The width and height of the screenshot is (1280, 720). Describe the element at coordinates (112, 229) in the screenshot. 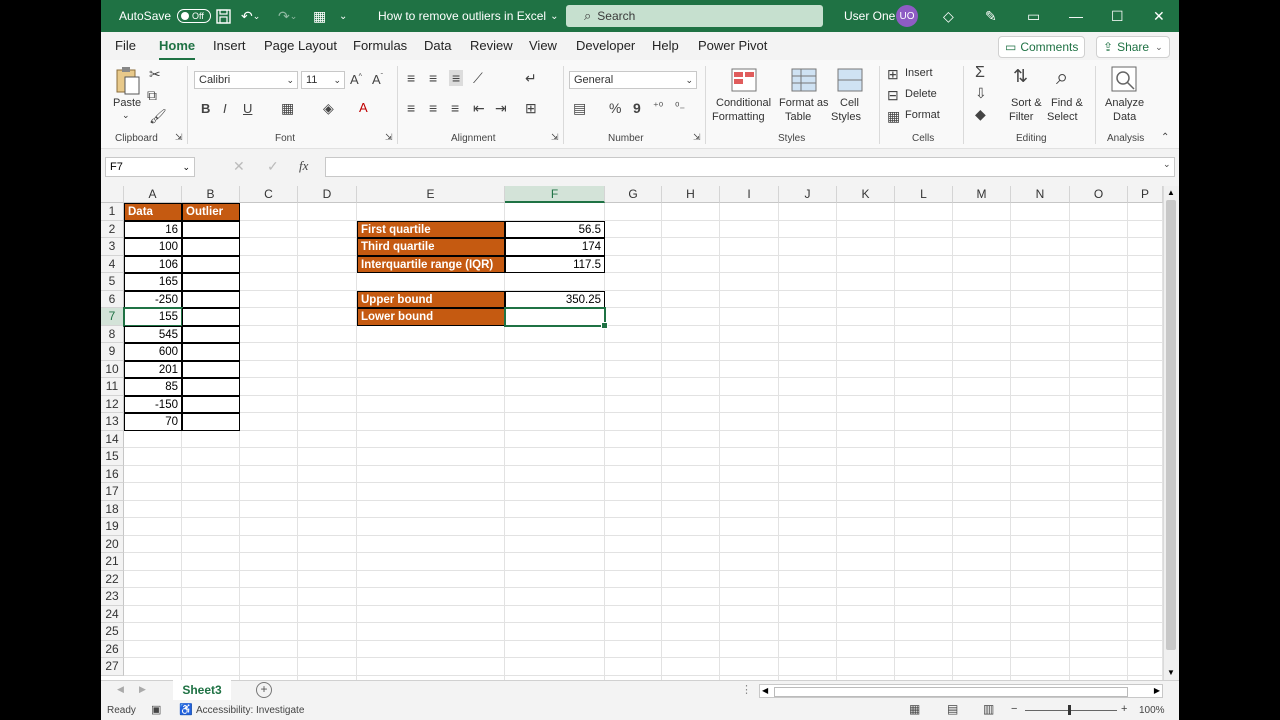

I see `row-header-2: 2` at that location.